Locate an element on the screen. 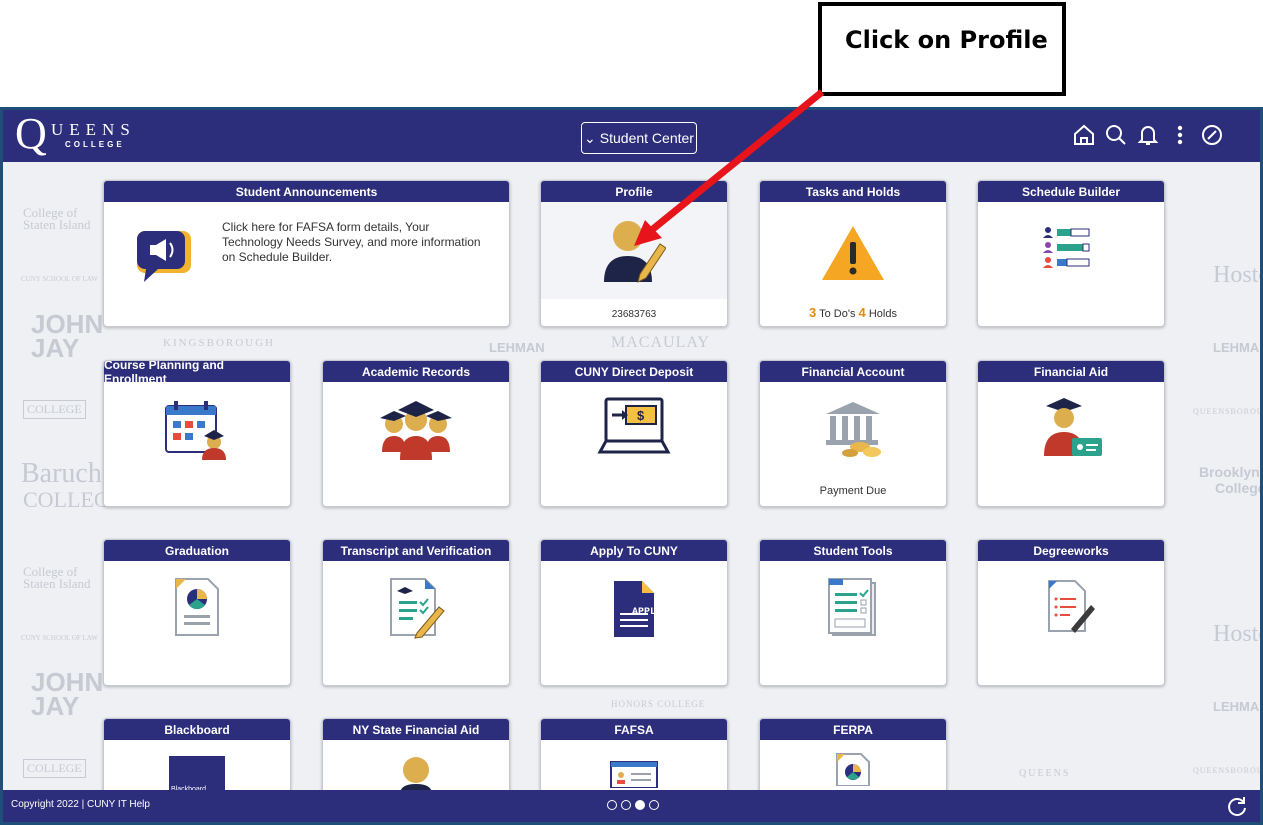  watermark-csi: College of Staten Island is located at coordinates (57, 218).